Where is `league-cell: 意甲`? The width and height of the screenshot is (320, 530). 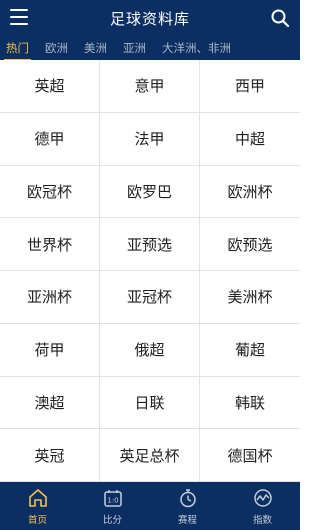 league-cell: 意甲 is located at coordinates (150, 86).